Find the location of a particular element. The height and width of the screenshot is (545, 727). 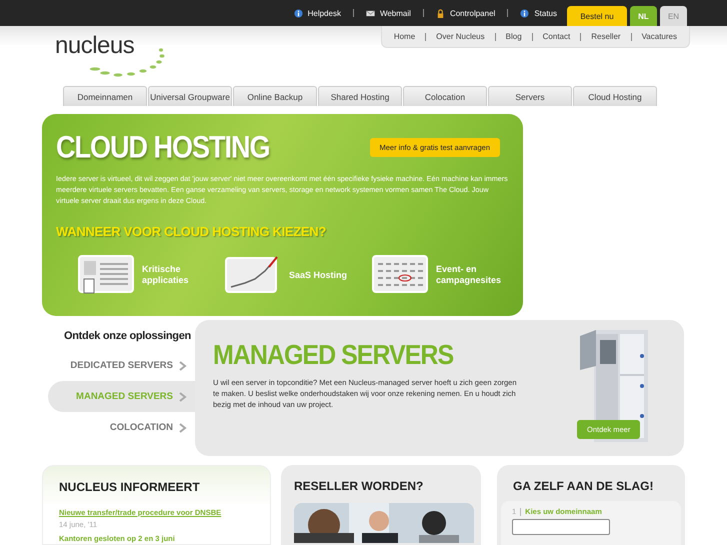

nav-link: Reseller is located at coordinates (606, 36).